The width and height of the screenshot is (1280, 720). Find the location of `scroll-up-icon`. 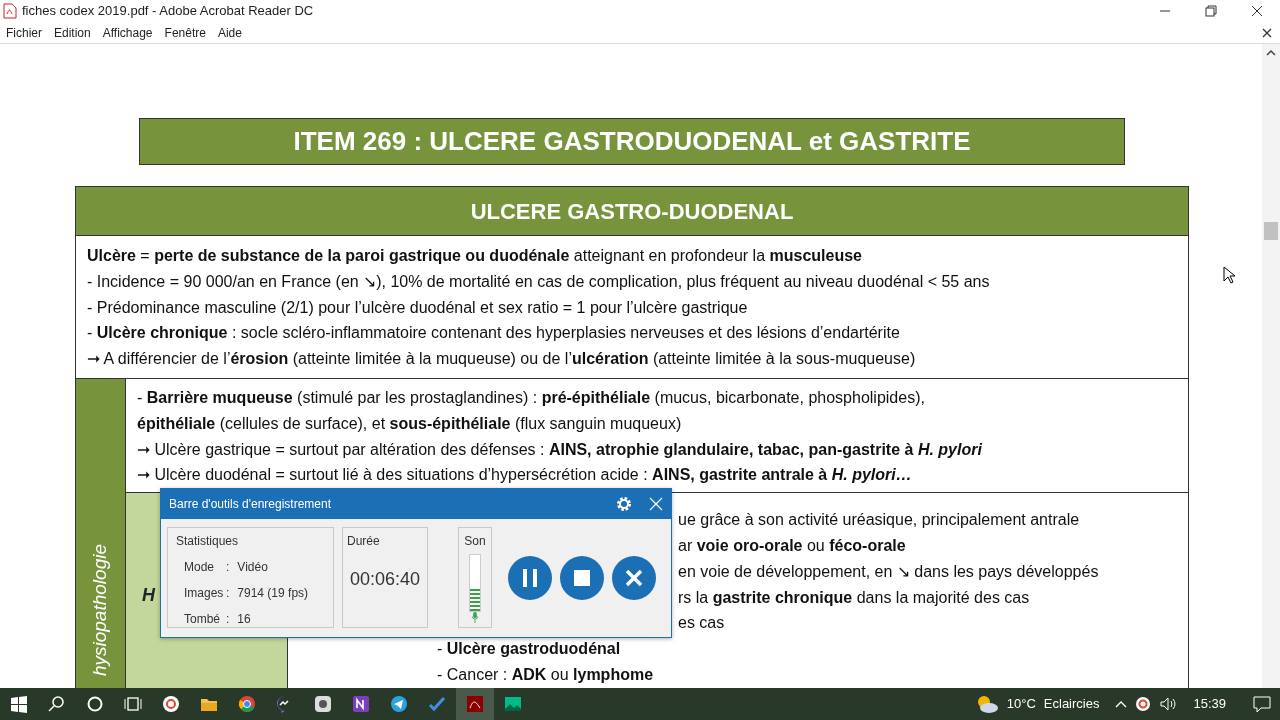

scroll-up-icon is located at coordinates (1271, 52).